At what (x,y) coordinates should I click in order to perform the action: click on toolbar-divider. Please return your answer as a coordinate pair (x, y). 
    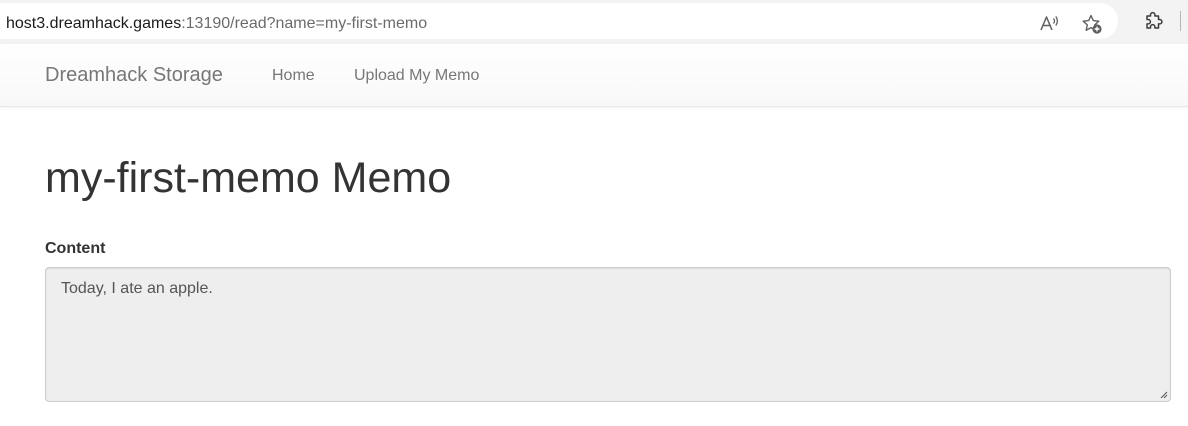
    Looking at the image, I should click on (1180, 21).